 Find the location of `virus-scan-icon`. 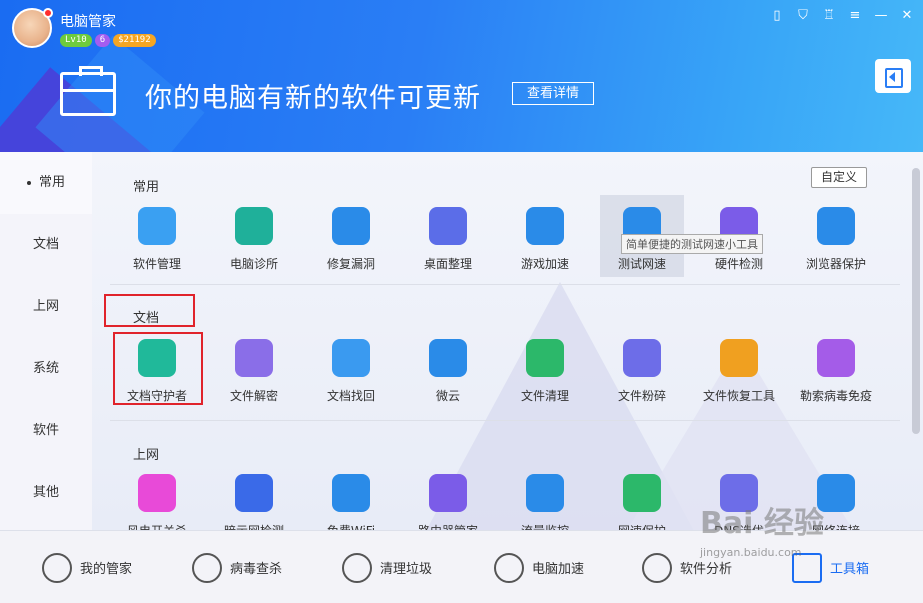

virus-scan-icon is located at coordinates (207, 567).